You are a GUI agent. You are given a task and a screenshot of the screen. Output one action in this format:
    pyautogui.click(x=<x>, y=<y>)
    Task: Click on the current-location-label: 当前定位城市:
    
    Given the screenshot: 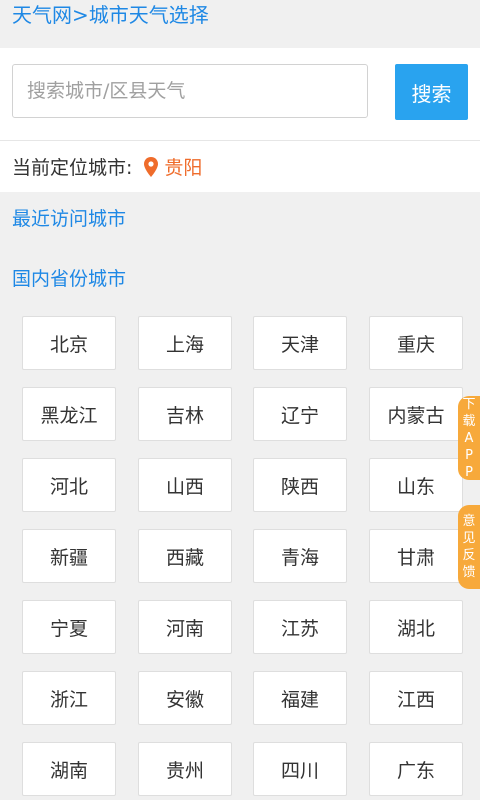 What is the action you would take?
    pyautogui.click(x=72, y=168)
    